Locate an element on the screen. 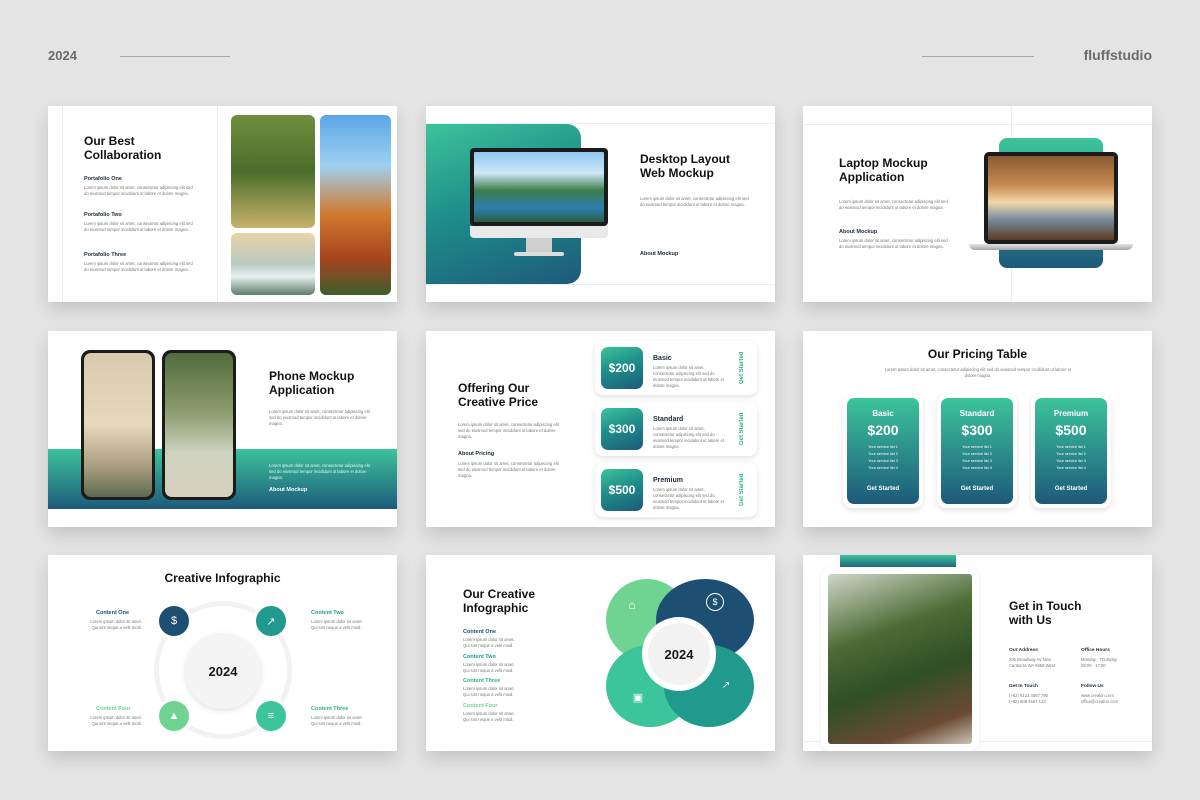  plant-shop-photo is located at coordinates (900, 659).